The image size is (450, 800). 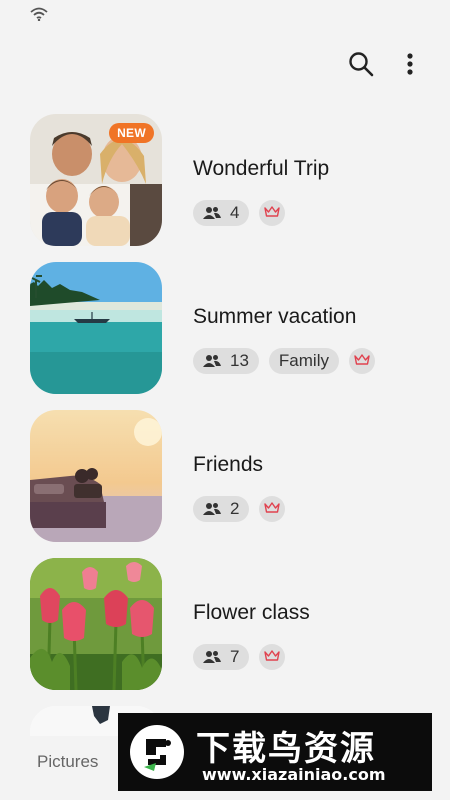 I want to click on album-chips: 7, so click(x=239, y=657).